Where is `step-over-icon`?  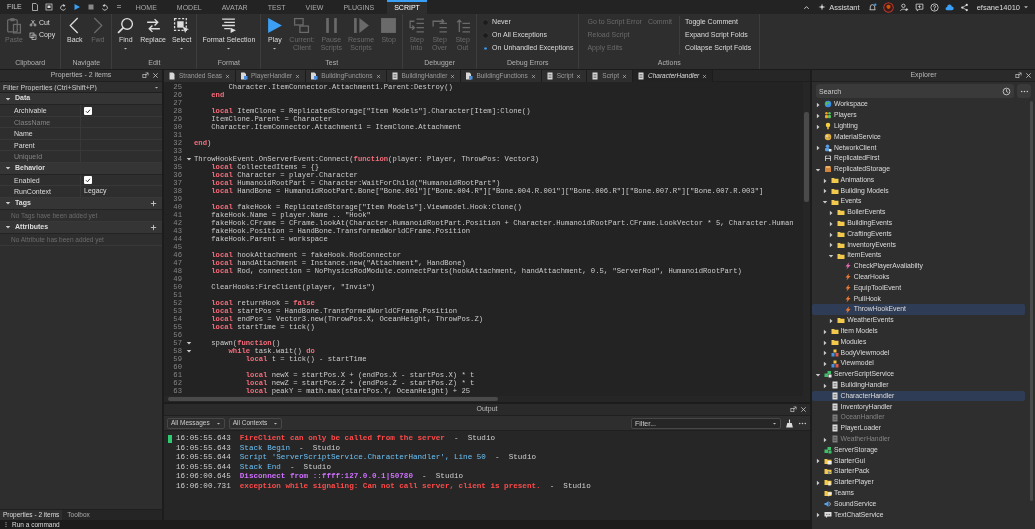
step-over-icon is located at coordinates (440, 25).